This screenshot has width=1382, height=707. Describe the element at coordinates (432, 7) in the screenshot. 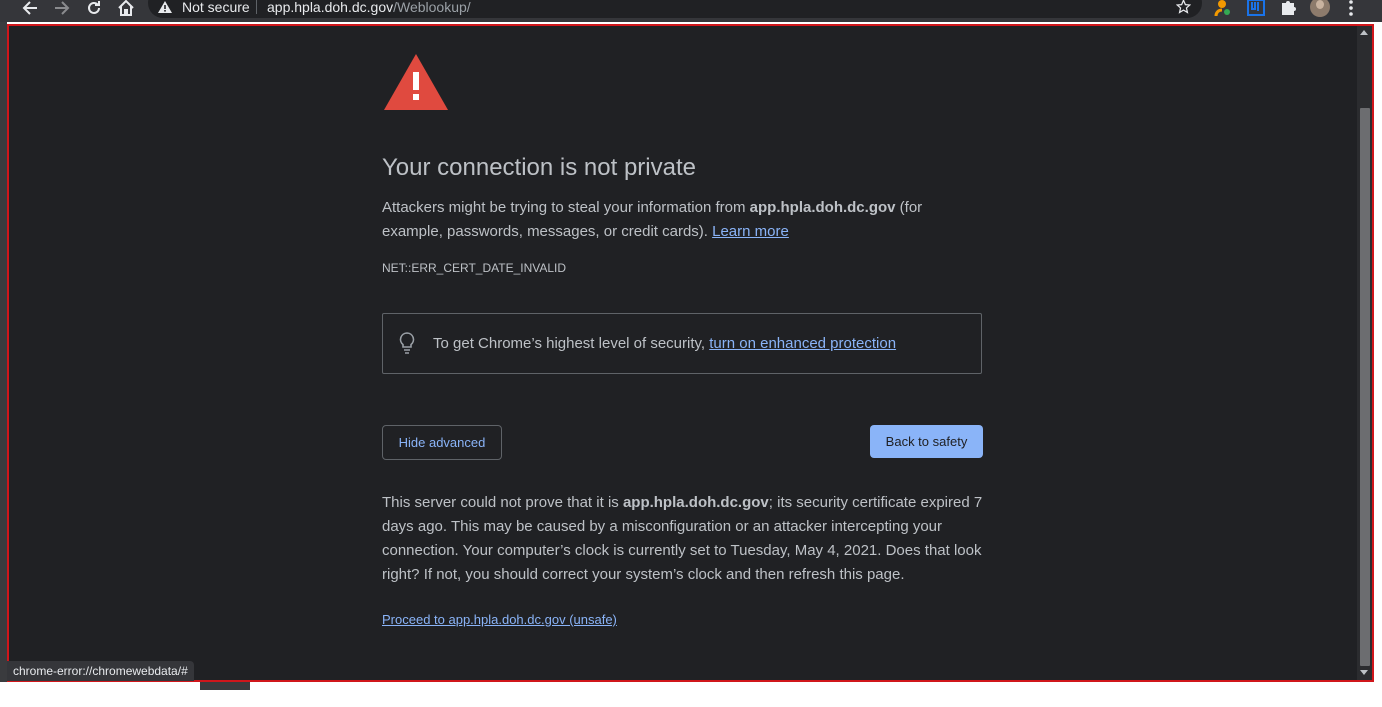

I see `url-path: /Weblookup/` at that location.